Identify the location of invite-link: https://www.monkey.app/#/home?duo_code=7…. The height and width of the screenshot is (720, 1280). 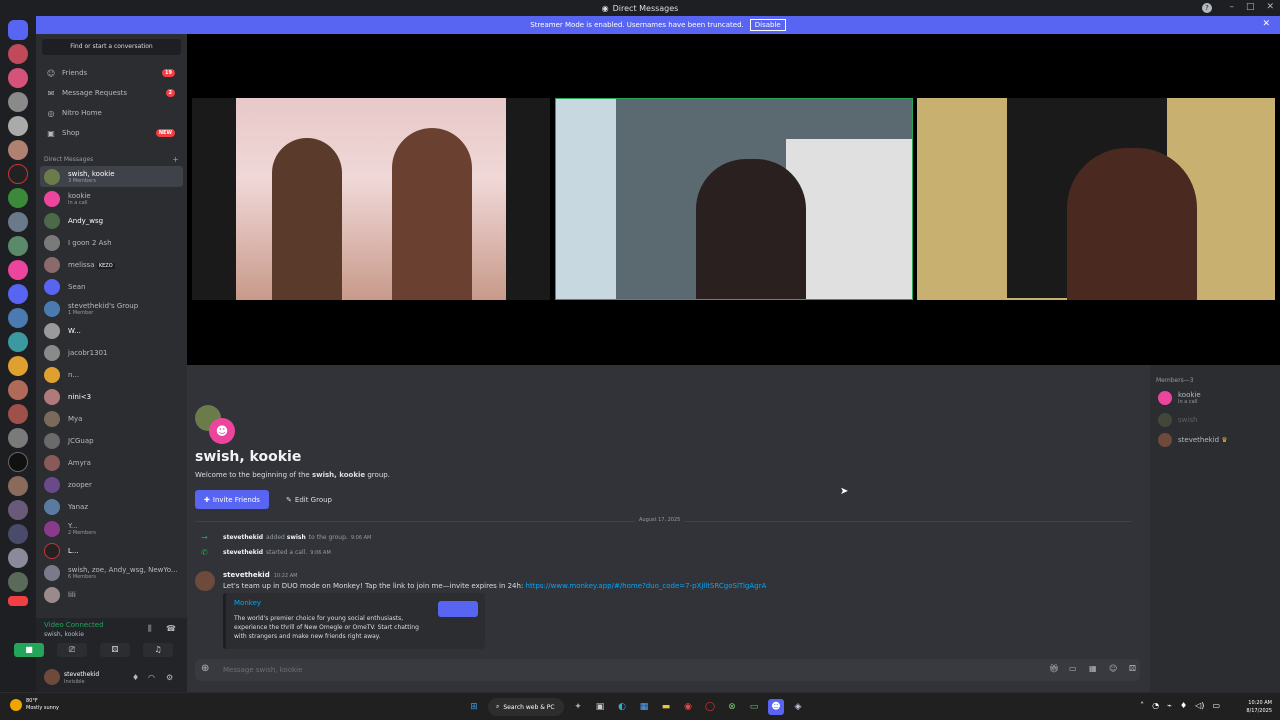
(646, 586).